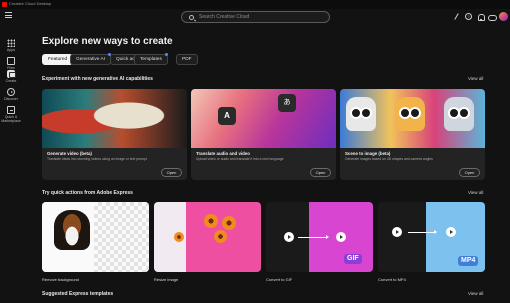  What do you see at coordinates (30, 3) in the screenshot?
I see `window-title: Creative Cloud Desktop` at bounding box center [30, 3].